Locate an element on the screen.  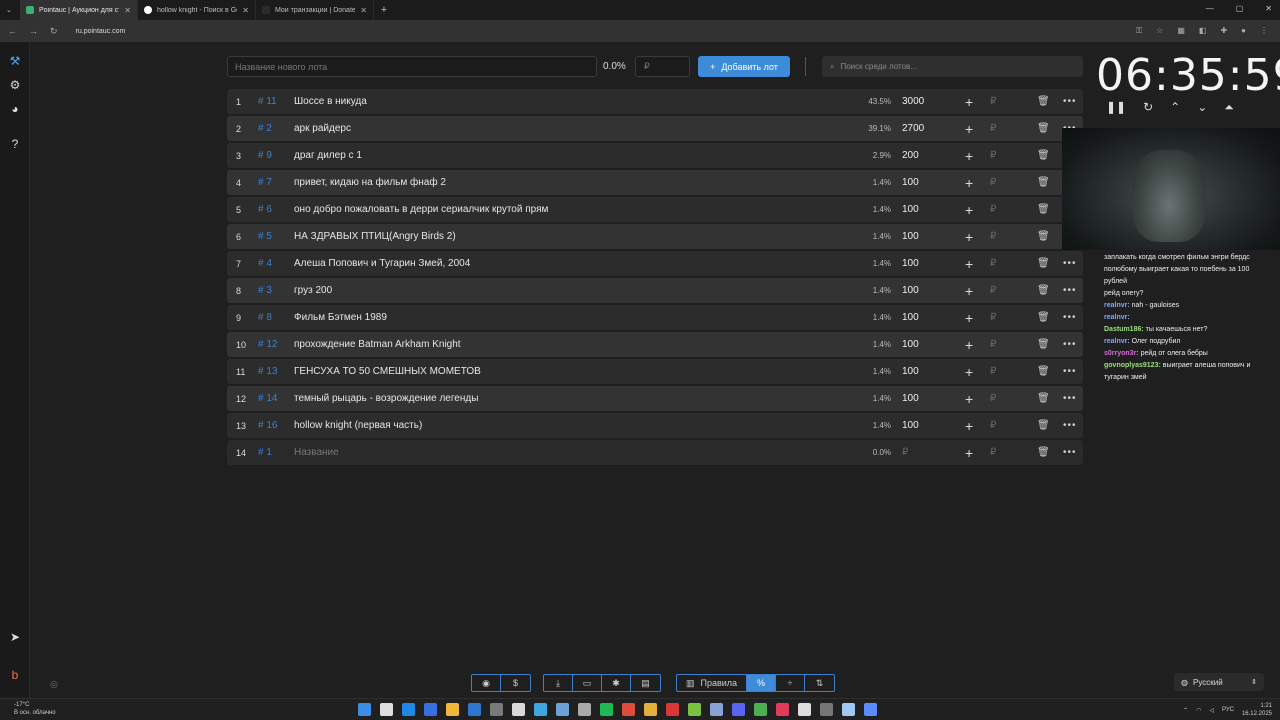
browser-tab: hollow knight - Поиск в Google ✕ is located at coordinates (197, 10).